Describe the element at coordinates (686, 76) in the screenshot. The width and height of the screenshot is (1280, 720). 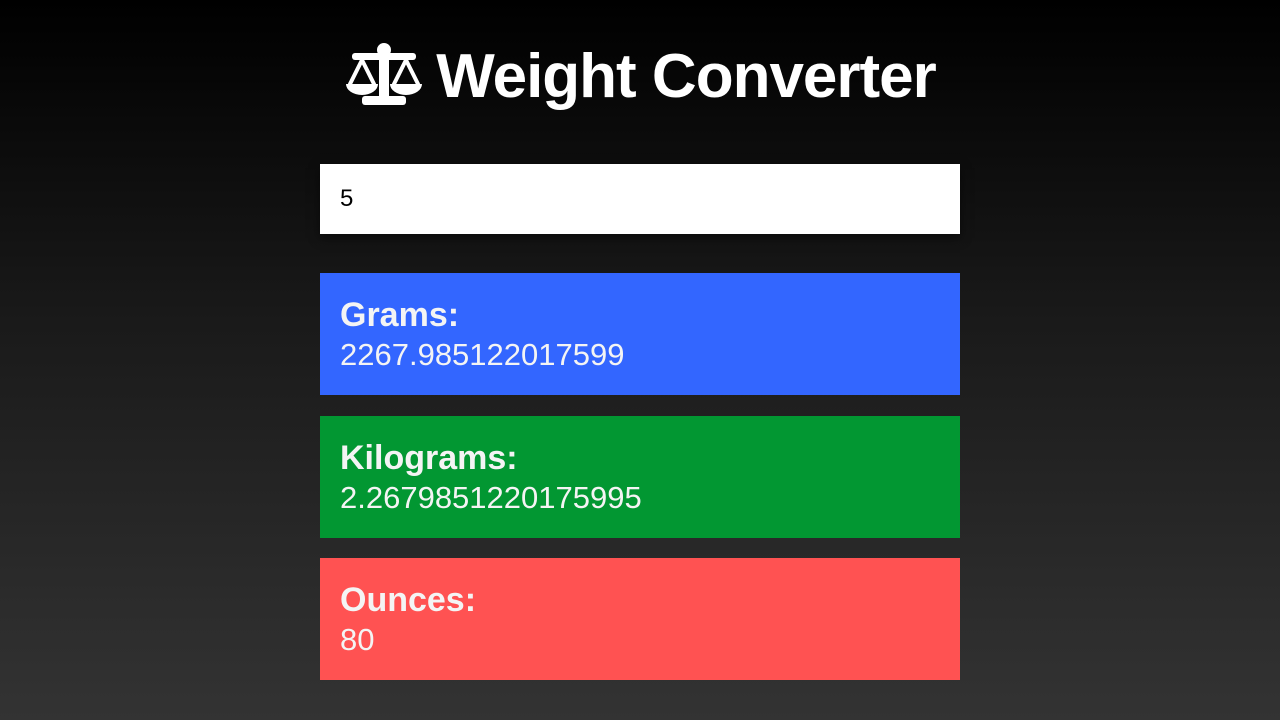
I see `page-title: Weight Converter` at that location.